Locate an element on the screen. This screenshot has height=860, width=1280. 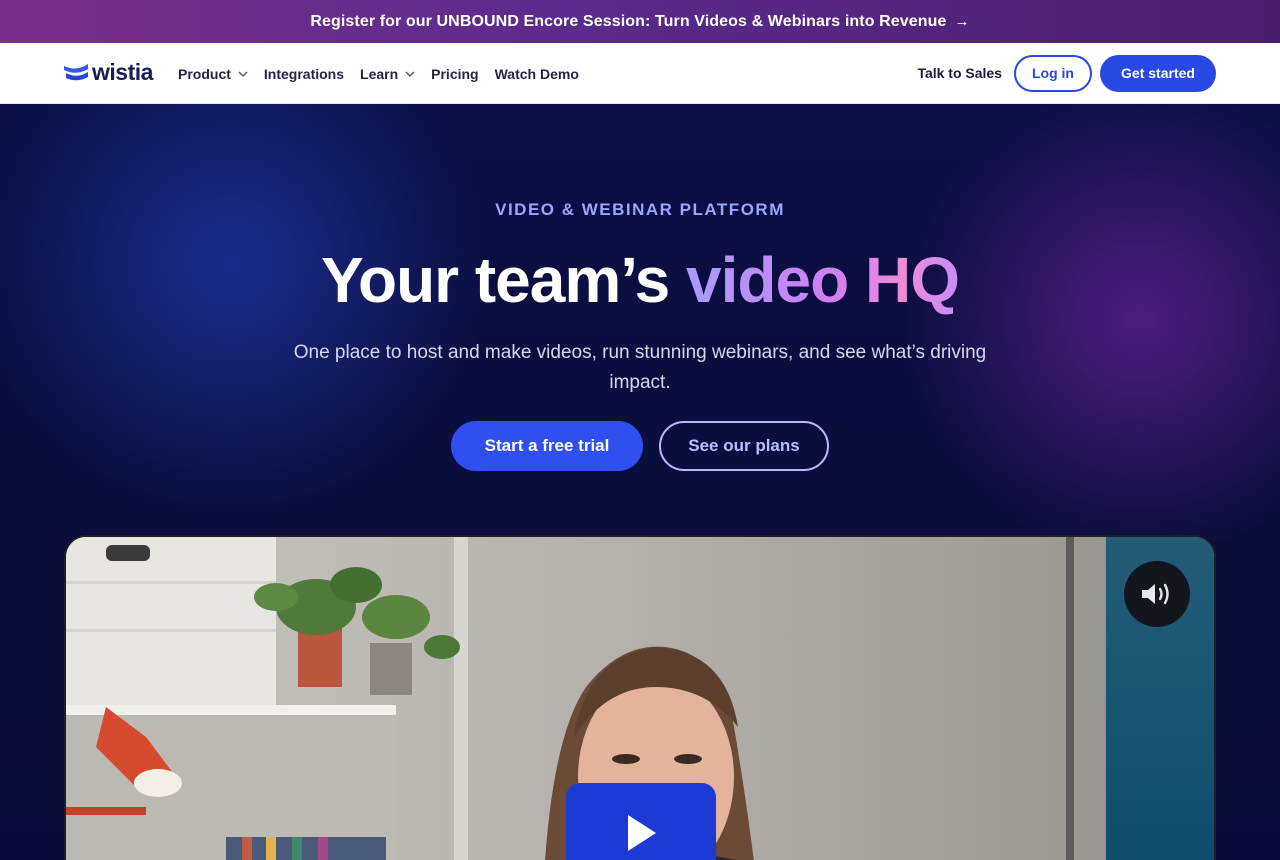
nav-learn-label: Learn is located at coordinates (379, 73).